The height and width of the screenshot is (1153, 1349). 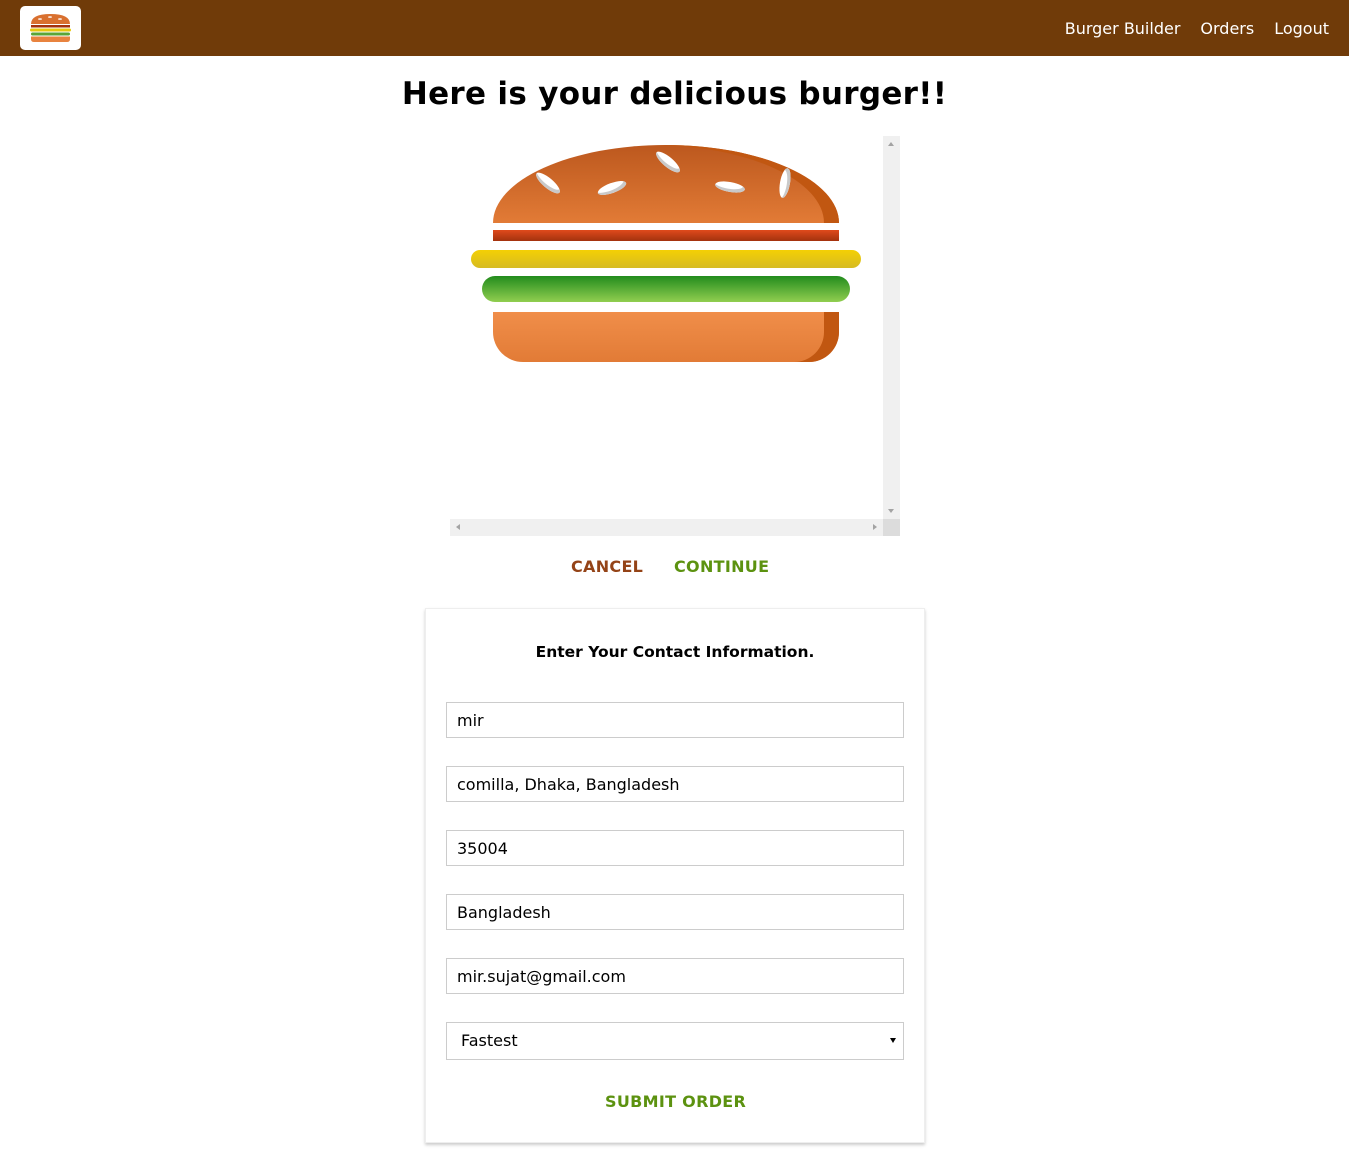 What do you see at coordinates (891, 527) in the screenshot?
I see `scrollbar-corner` at bounding box center [891, 527].